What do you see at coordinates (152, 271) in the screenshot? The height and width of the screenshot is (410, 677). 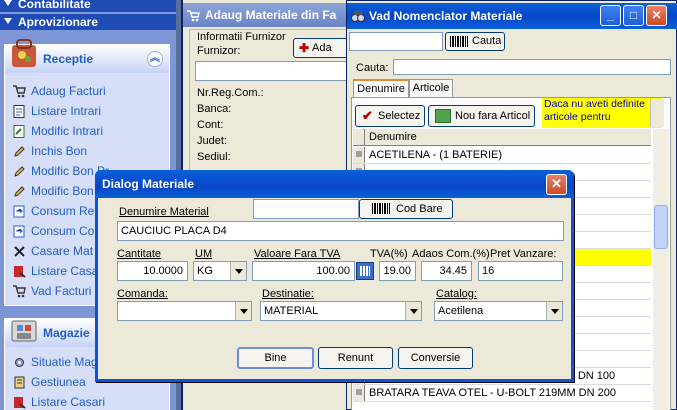 I see `cantitate-input: 10.0000` at bounding box center [152, 271].